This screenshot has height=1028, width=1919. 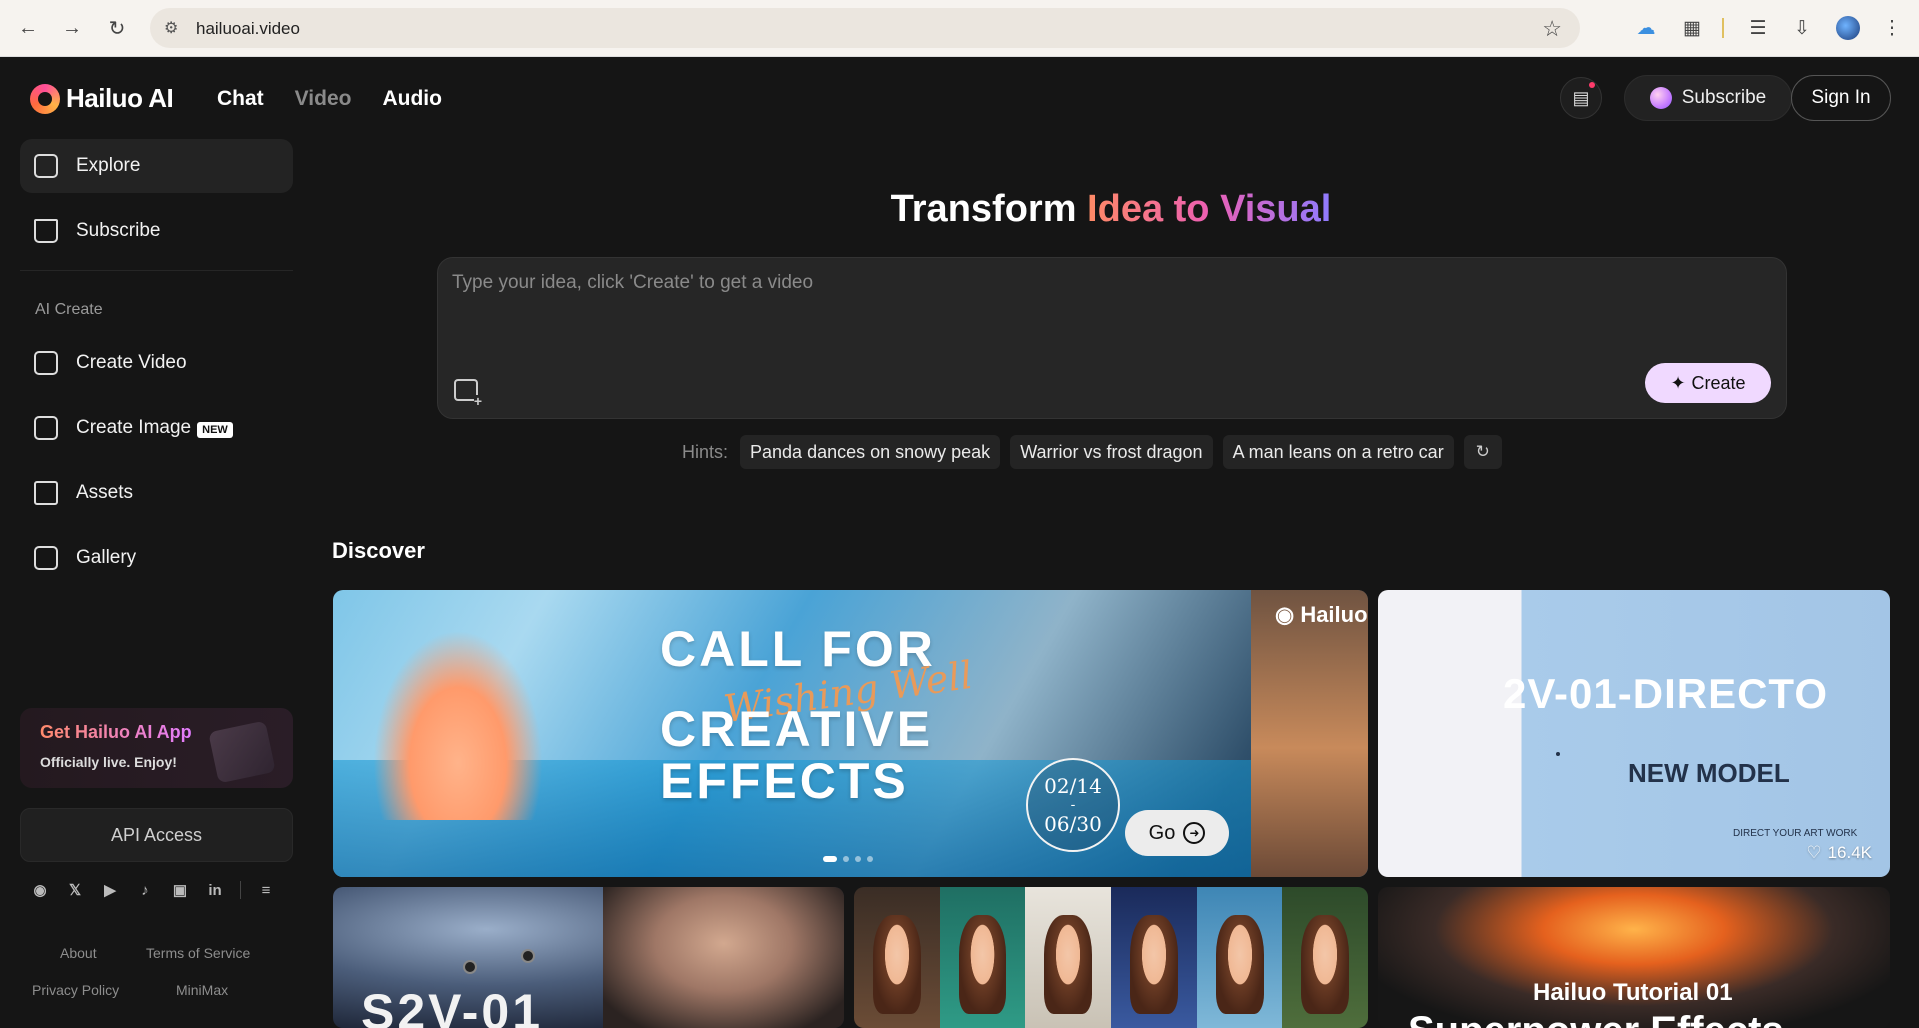 I want to click on subscribe-label: Subscribe, so click(x=1724, y=97).